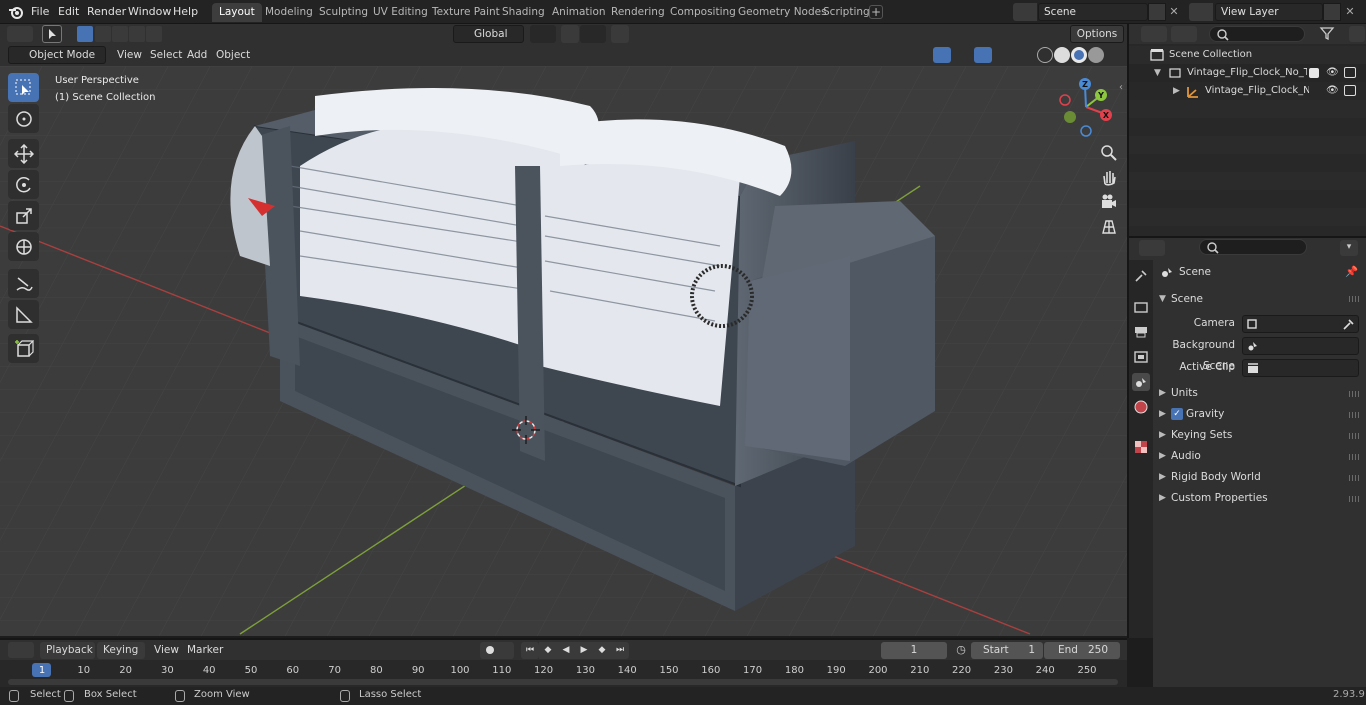 This screenshot has height=705, width=1366. What do you see at coordinates (1097, 34) in the screenshot?
I see `options-dropdown: Options` at bounding box center [1097, 34].